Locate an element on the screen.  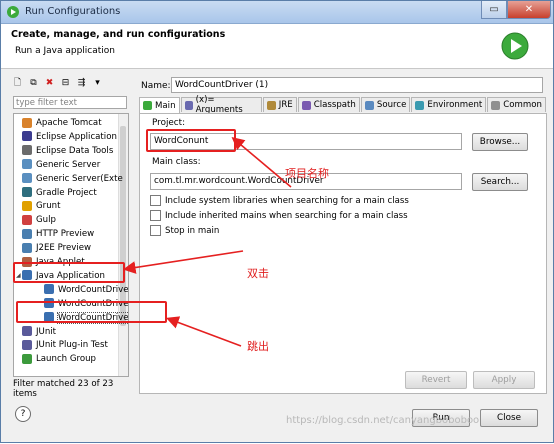
tab-label: Main is located at coordinates (165, 105).